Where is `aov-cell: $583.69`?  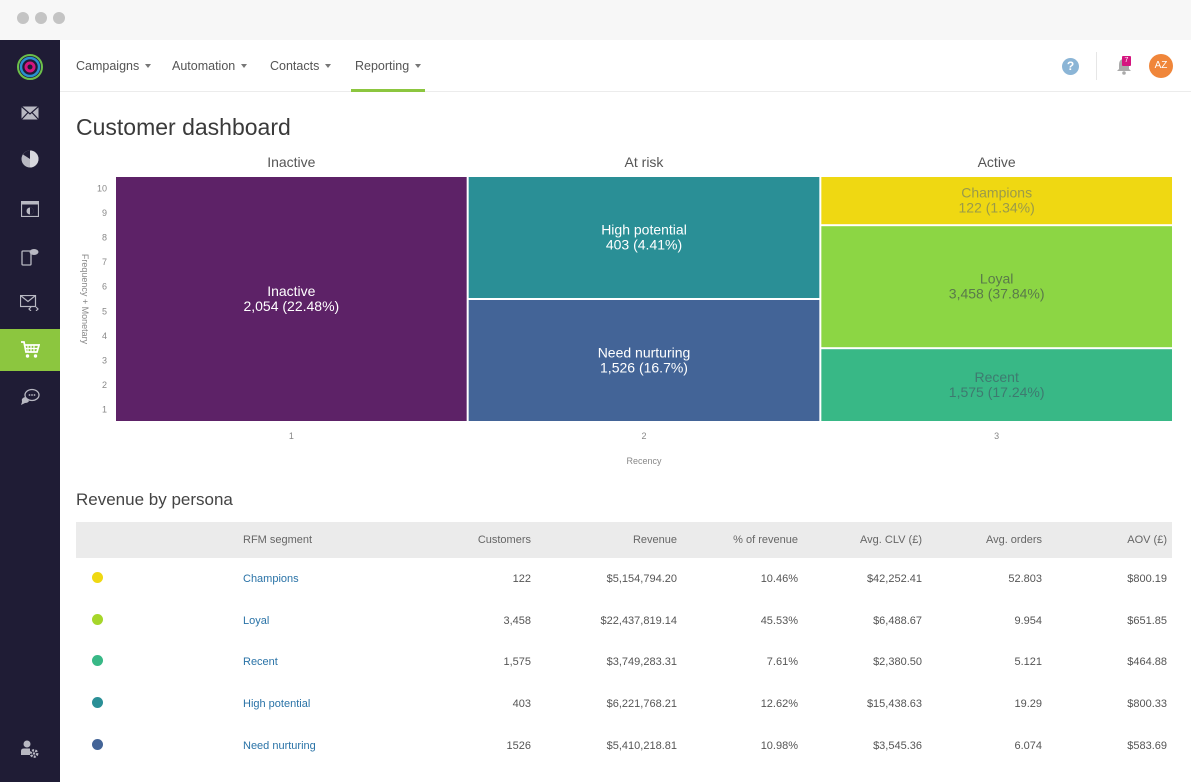 aov-cell: $583.69 is located at coordinates (1147, 745).